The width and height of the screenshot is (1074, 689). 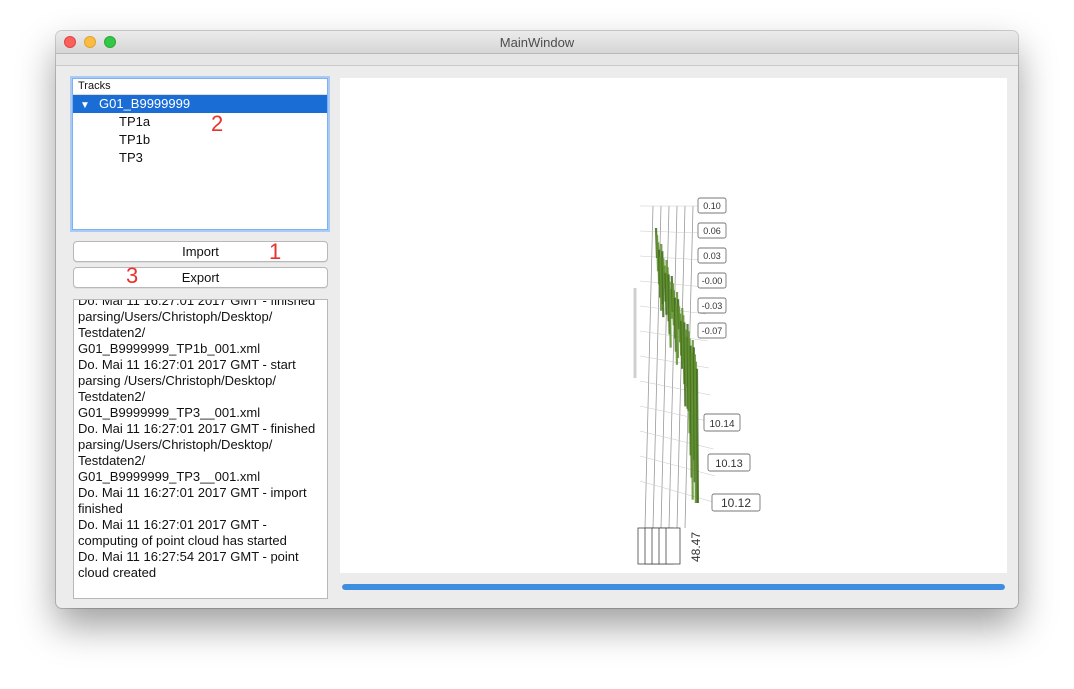 I want to click on tick-label: -0.03, so click(x=712, y=306).